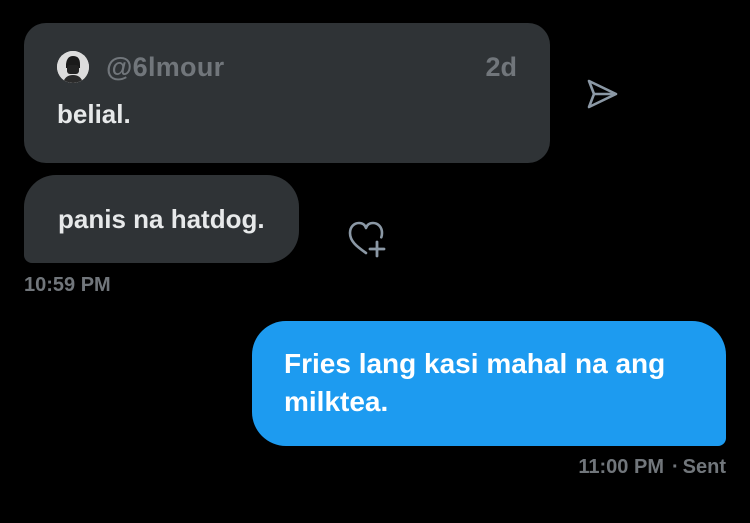 This screenshot has width=750, height=523. I want to click on quoted-post-handle: @6lmour, so click(165, 67).